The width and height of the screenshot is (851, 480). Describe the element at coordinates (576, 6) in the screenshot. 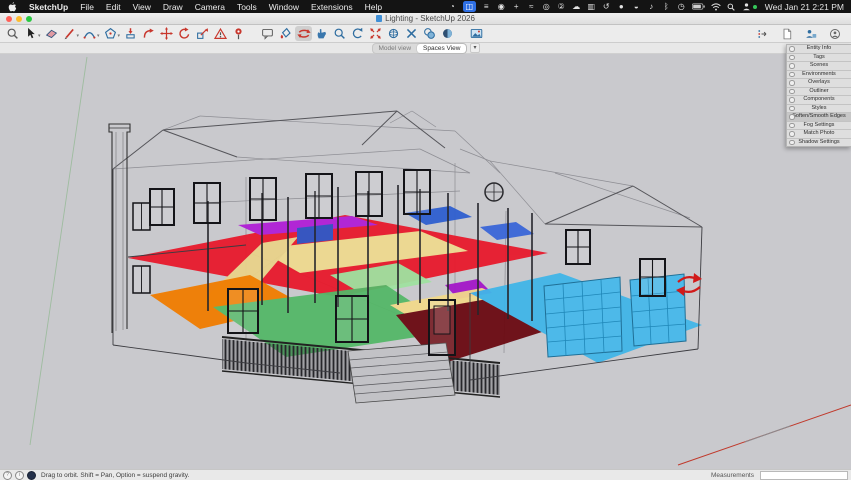

I see `cloud-icon: ☁` at that location.